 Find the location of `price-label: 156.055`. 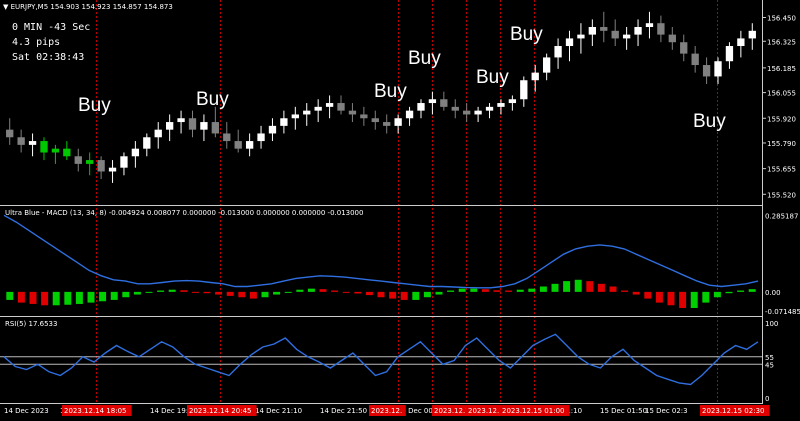

price-label: 156.055 is located at coordinates (781, 94).